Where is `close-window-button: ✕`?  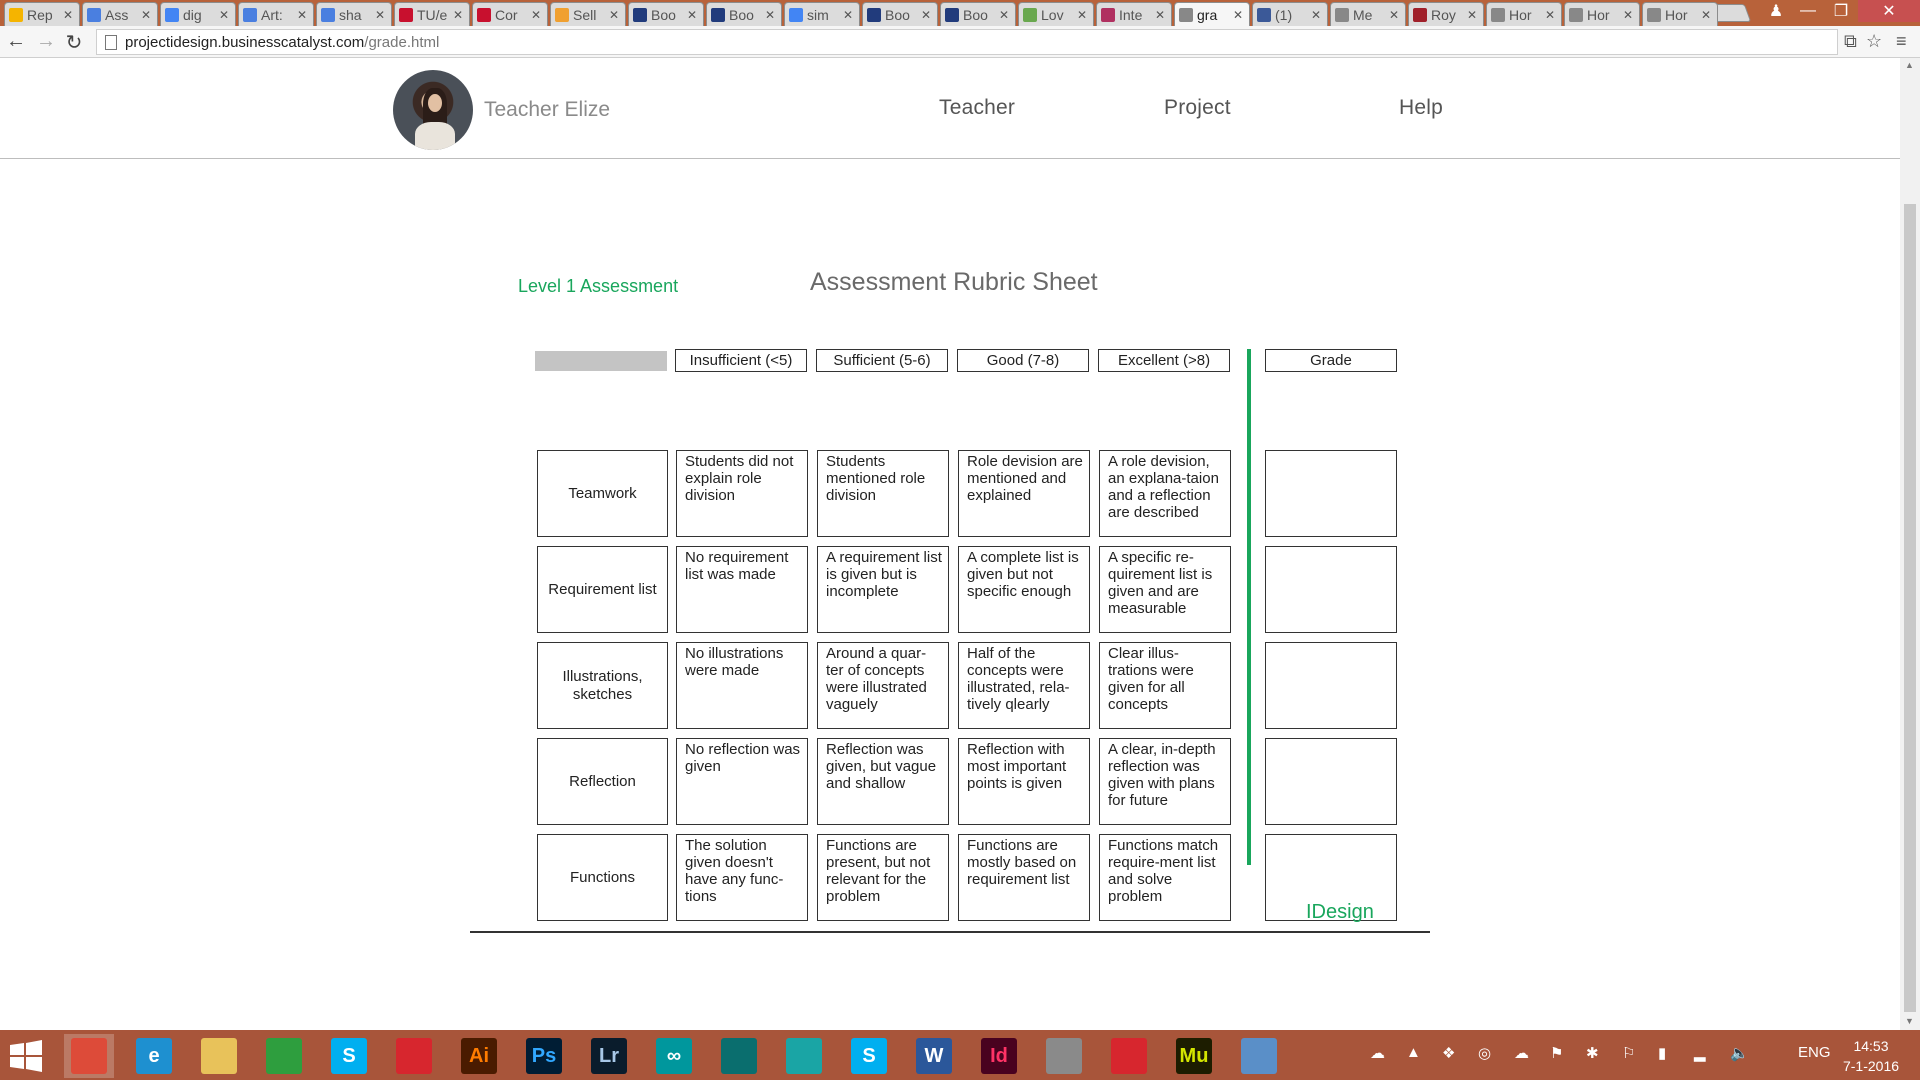 close-window-button: ✕ is located at coordinates (1889, 11).